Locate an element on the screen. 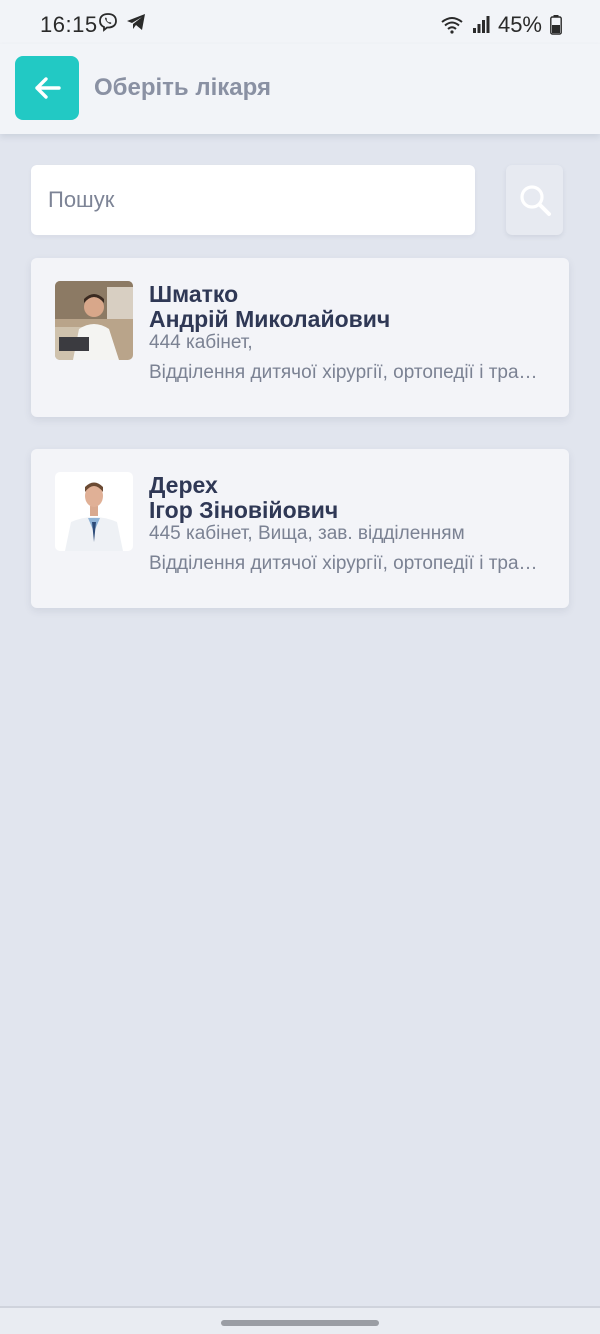 The image size is (600, 1334). battery-icon is located at coordinates (556, 25).